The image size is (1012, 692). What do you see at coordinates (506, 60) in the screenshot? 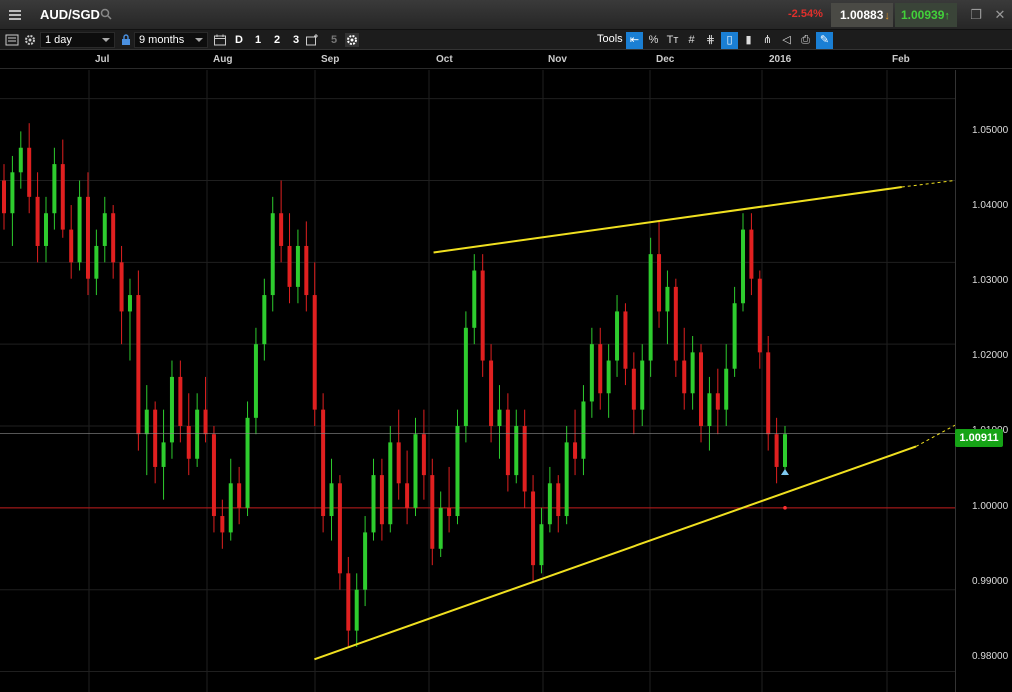
I see `time-axis: Jul Aug Sep Oct Nov Dec 2016 Feb` at bounding box center [506, 60].